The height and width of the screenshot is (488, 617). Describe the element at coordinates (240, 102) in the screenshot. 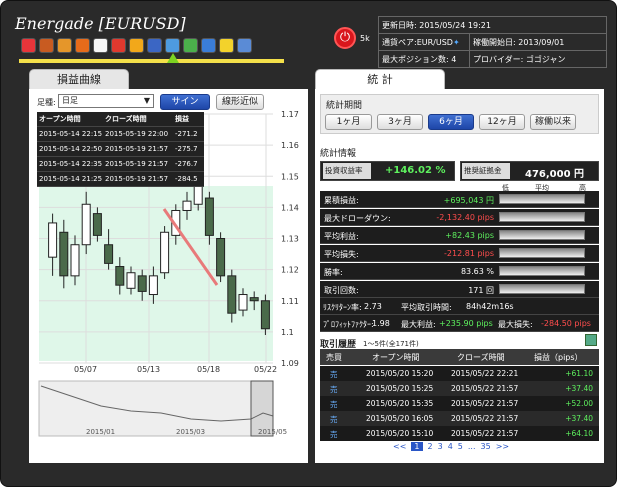

I see `linear-approx-button: 線形近似` at that location.